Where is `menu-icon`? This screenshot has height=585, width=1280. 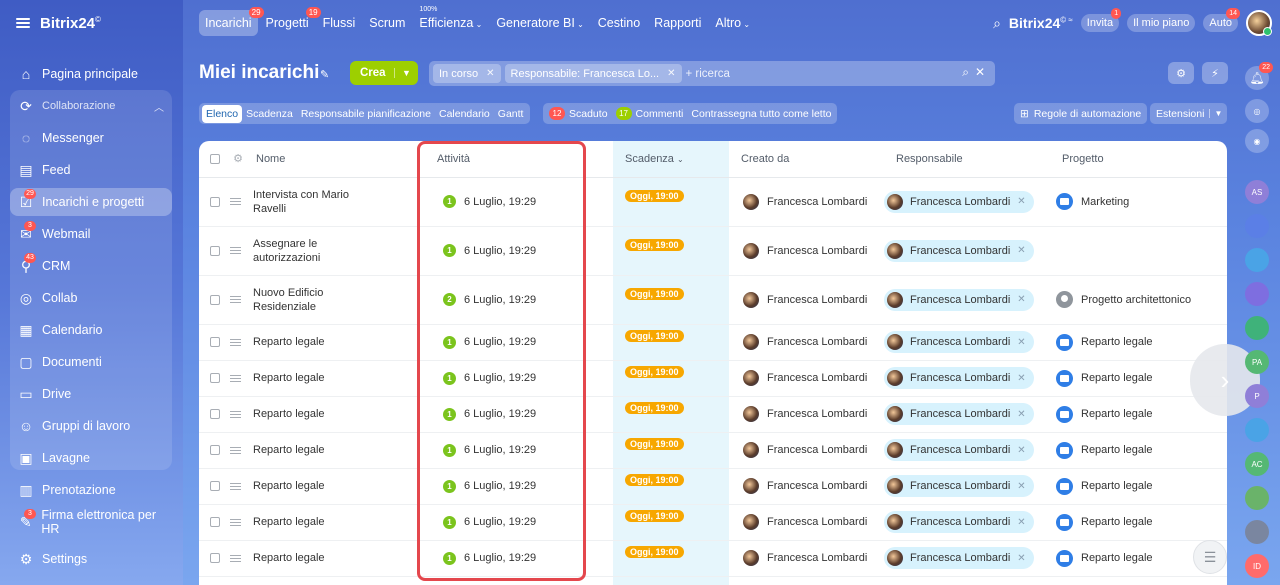
menu-icon is located at coordinates (23, 23).